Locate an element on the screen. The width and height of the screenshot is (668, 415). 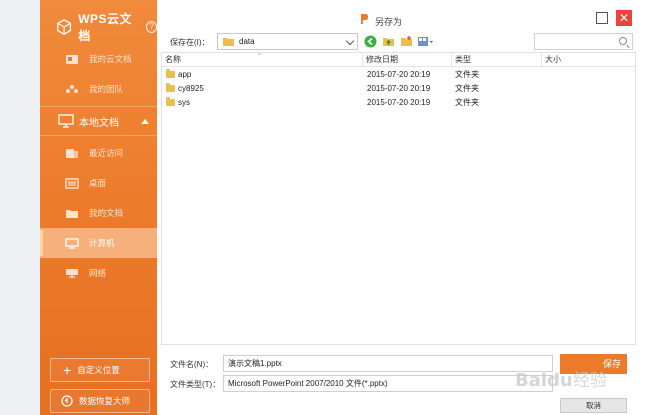
sidebar-section-local-docs: 本地文档 is located at coordinates (98, 121).